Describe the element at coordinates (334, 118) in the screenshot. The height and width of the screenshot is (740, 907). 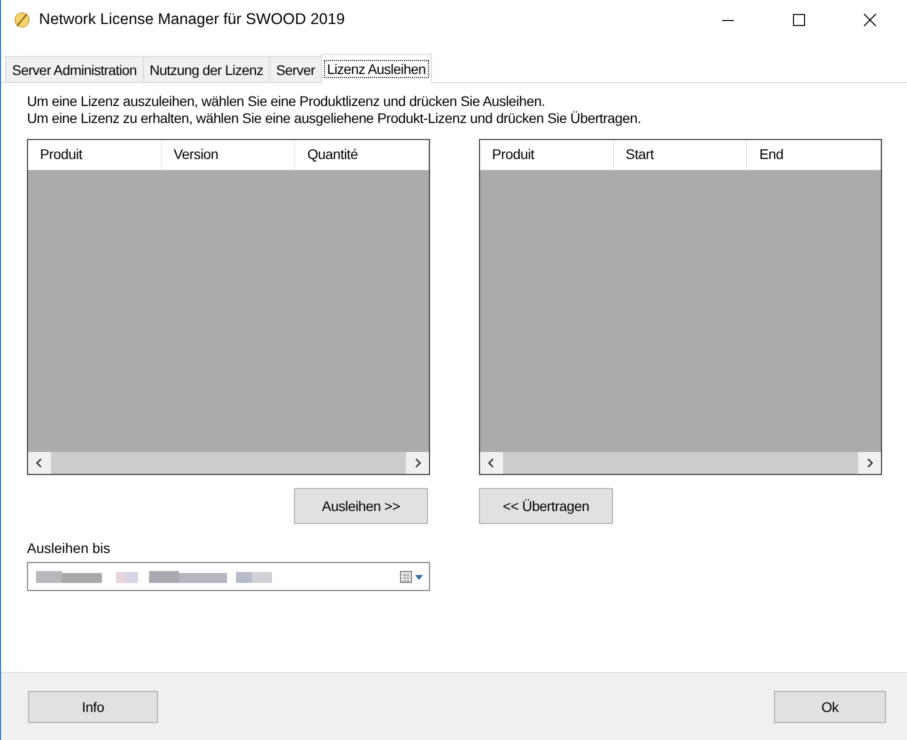
I see `instruction-text: Um eine Lizenz zu erhalten, wählen Sie eine ausgeliehene Produkt-Lizenz und drücken Sie Übertragen.` at that location.